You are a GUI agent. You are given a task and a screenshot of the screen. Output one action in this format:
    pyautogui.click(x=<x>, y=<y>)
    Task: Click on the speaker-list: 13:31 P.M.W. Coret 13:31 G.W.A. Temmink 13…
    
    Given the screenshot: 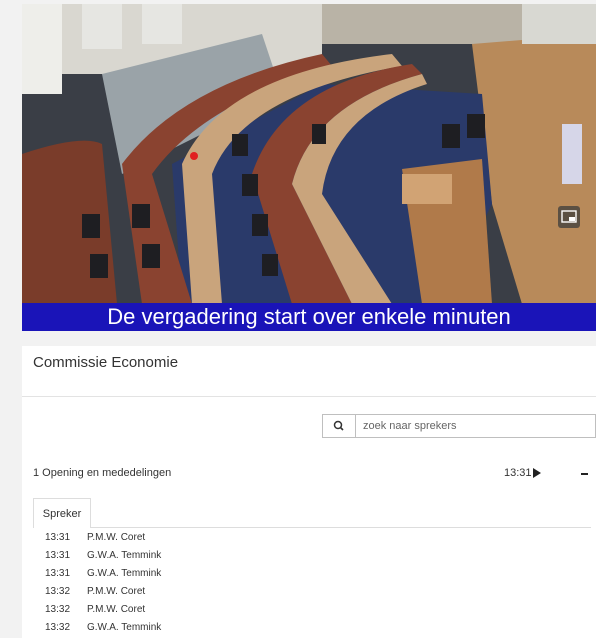 What is the action you would take?
    pyautogui.click(x=103, y=583)
    